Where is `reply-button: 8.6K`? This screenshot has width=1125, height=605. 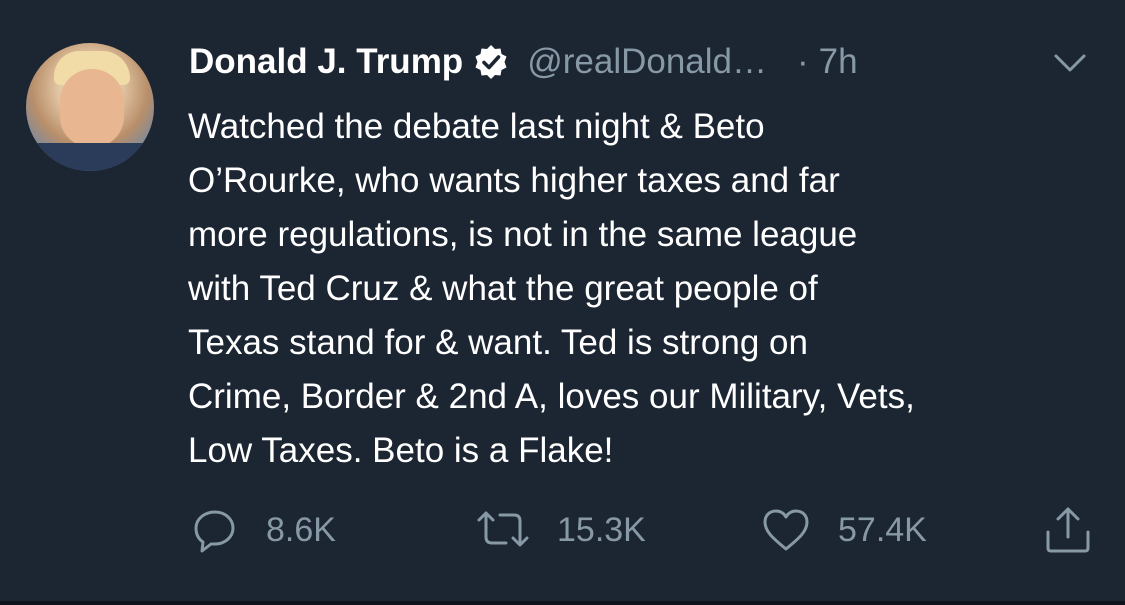
reply-button: 8.6K is located at coordinates (263, 530).